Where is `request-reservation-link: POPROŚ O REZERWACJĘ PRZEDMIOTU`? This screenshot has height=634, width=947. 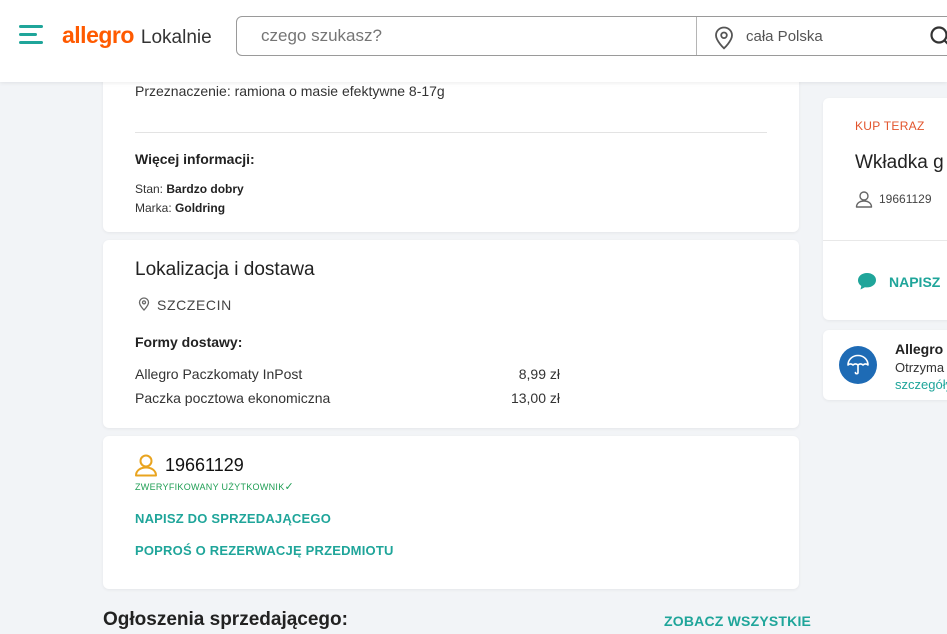 request-reservation-link: POPROŚ O REZERWACJĘ PRZEDMIOTU is located at coordinates (264, 550).